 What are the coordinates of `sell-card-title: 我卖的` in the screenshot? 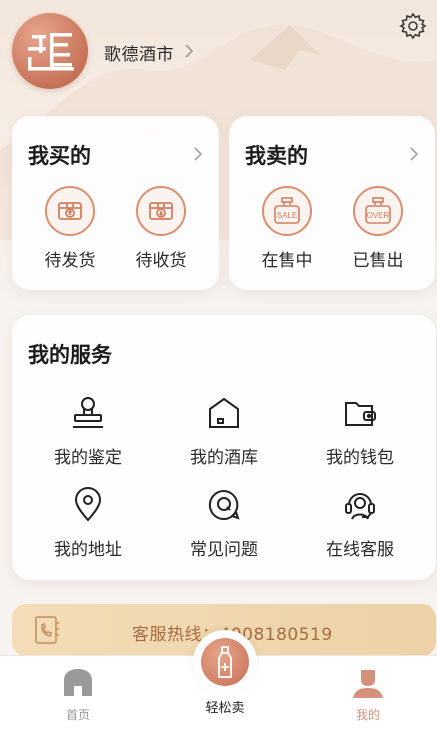 It's located at (276, 156).